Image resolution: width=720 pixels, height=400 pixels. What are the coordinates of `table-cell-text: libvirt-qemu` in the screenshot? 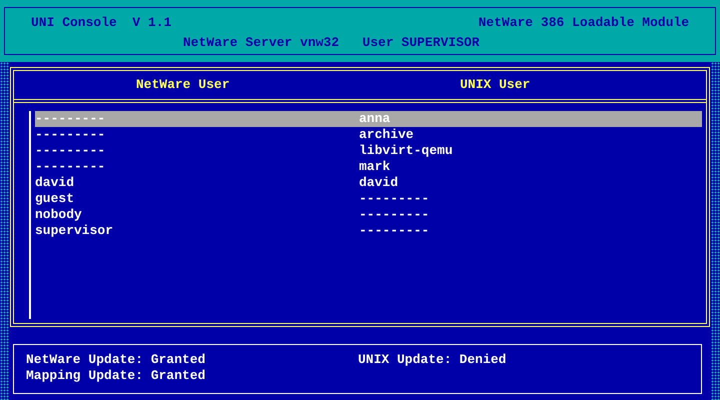 It's located at (406, 151).